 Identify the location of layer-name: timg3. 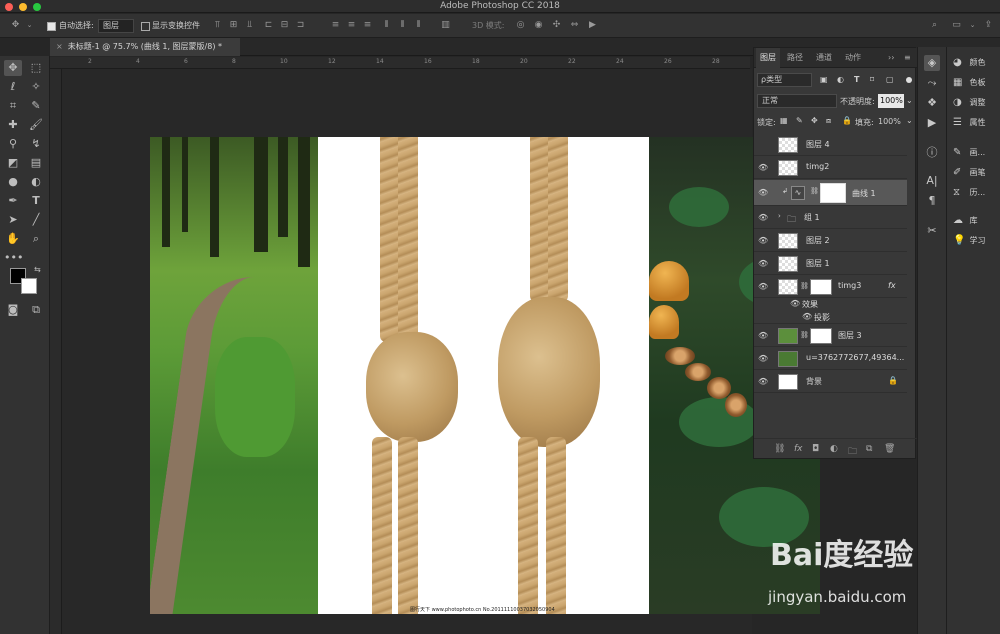
(849, 285).